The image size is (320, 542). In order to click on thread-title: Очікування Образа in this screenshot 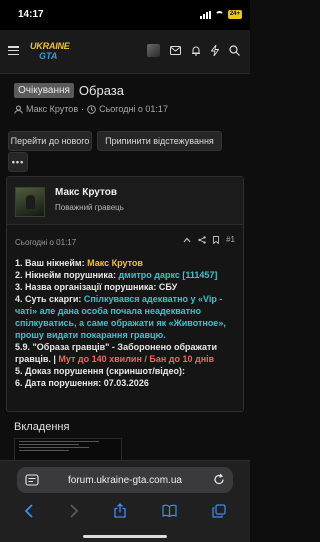, I will do `click(69, 90)`.